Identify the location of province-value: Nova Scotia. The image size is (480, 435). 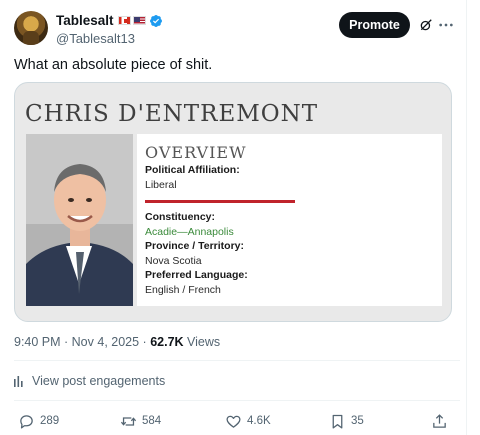
(173, 261).